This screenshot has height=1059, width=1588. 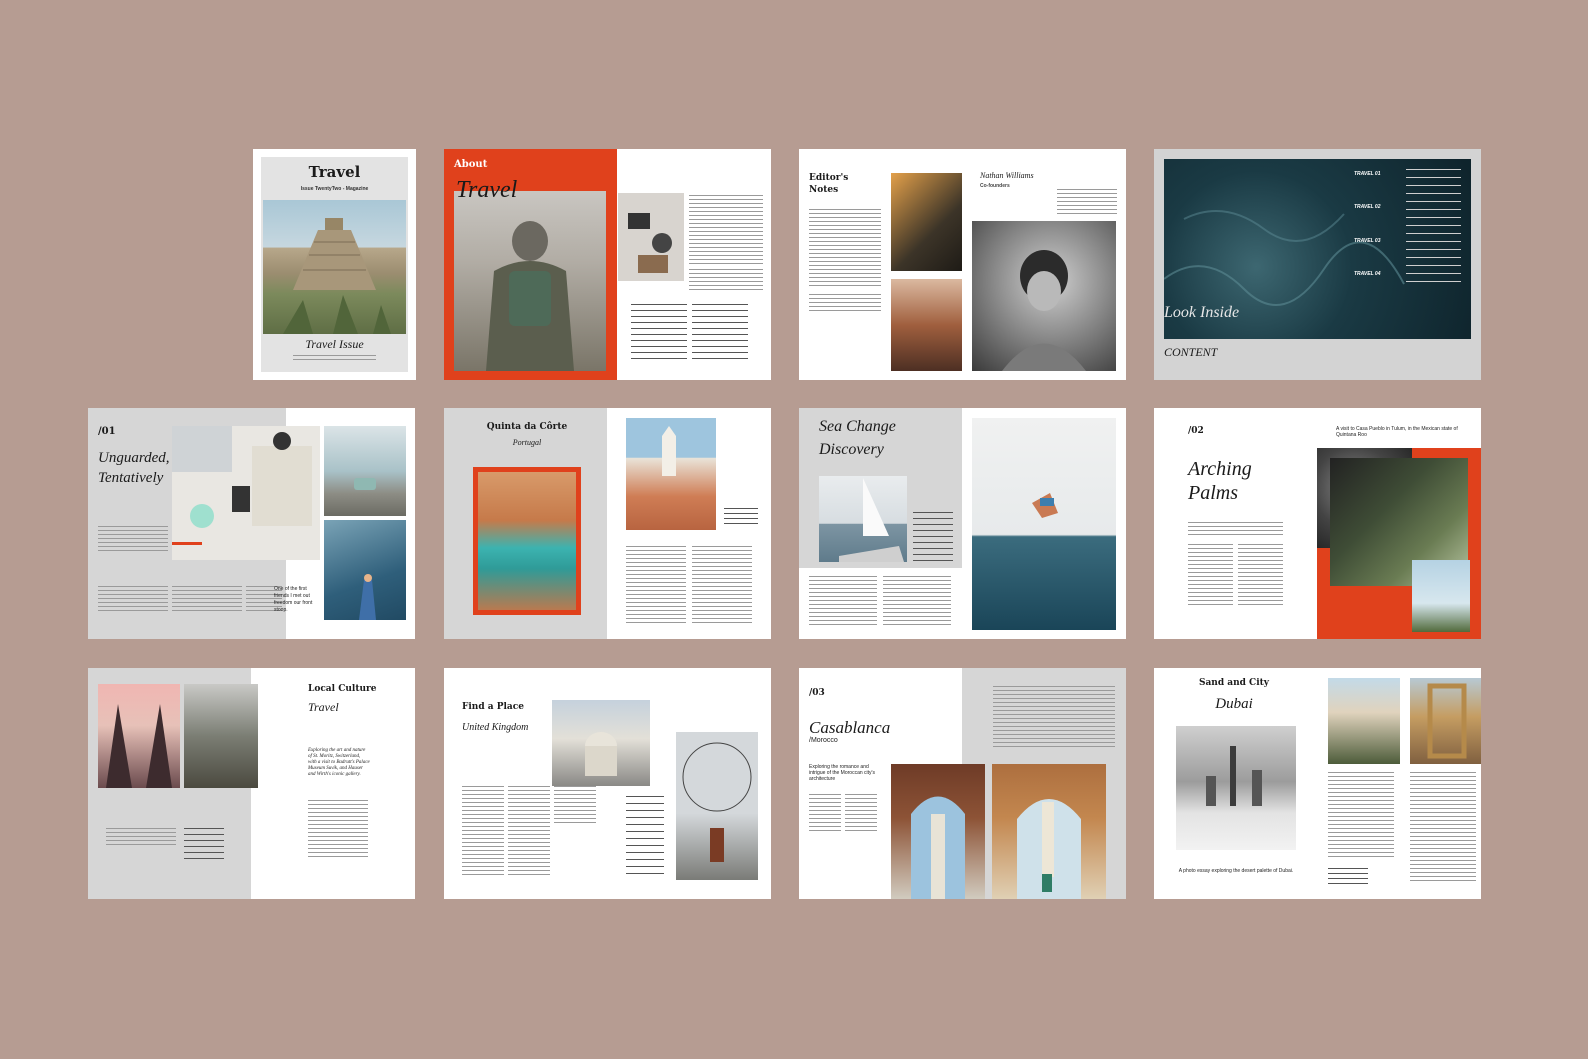 I want to click on diver-icon, so click(x=1045, y=505).